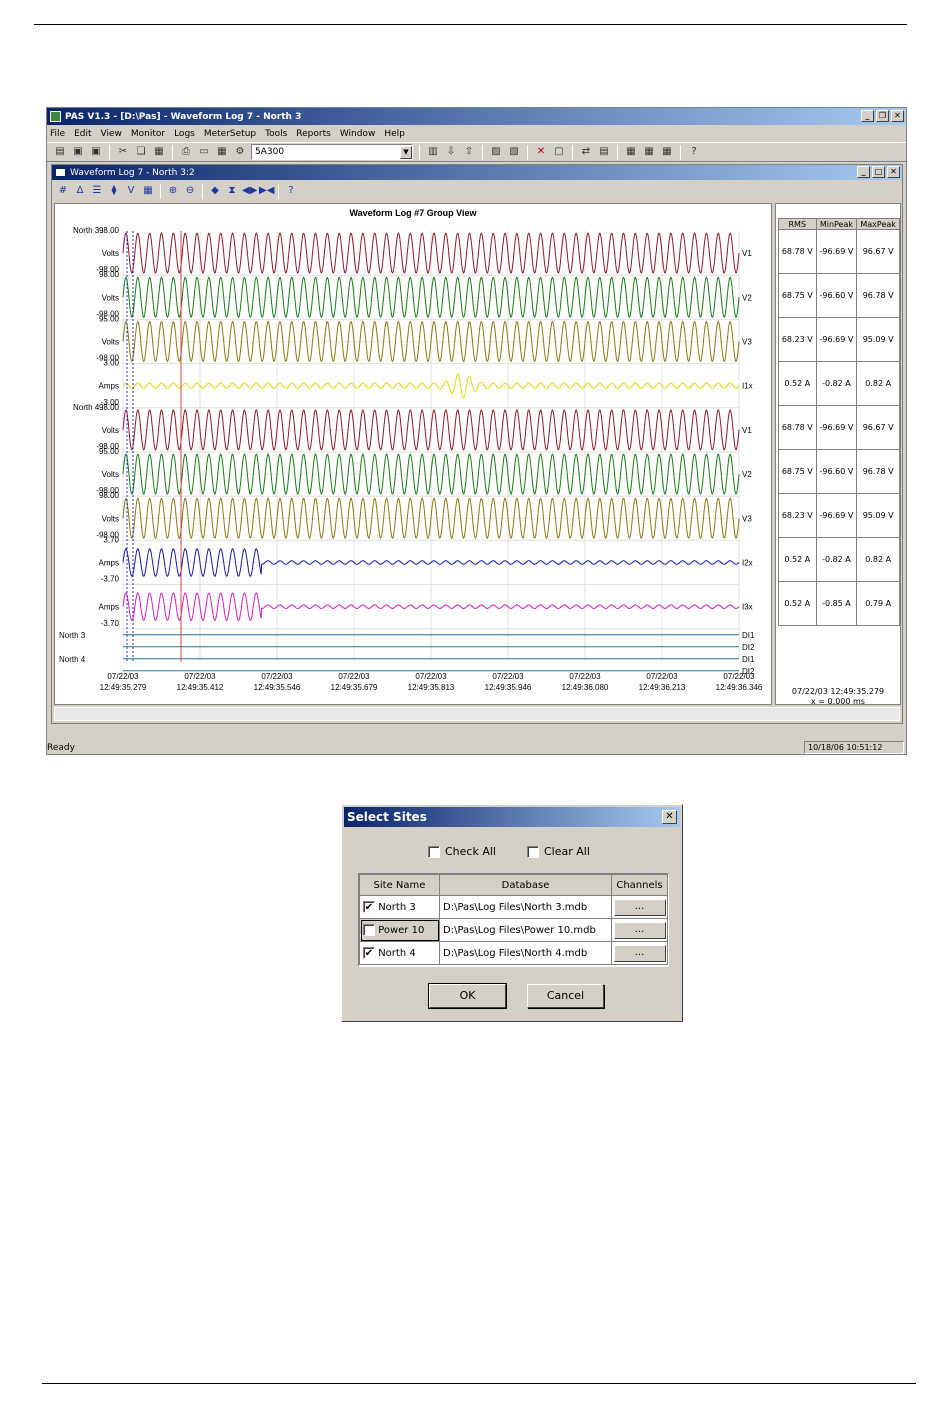  Describe the element at coordinates (184, 134) in the screenshot. I see `menu-logs: Logs` at that location.